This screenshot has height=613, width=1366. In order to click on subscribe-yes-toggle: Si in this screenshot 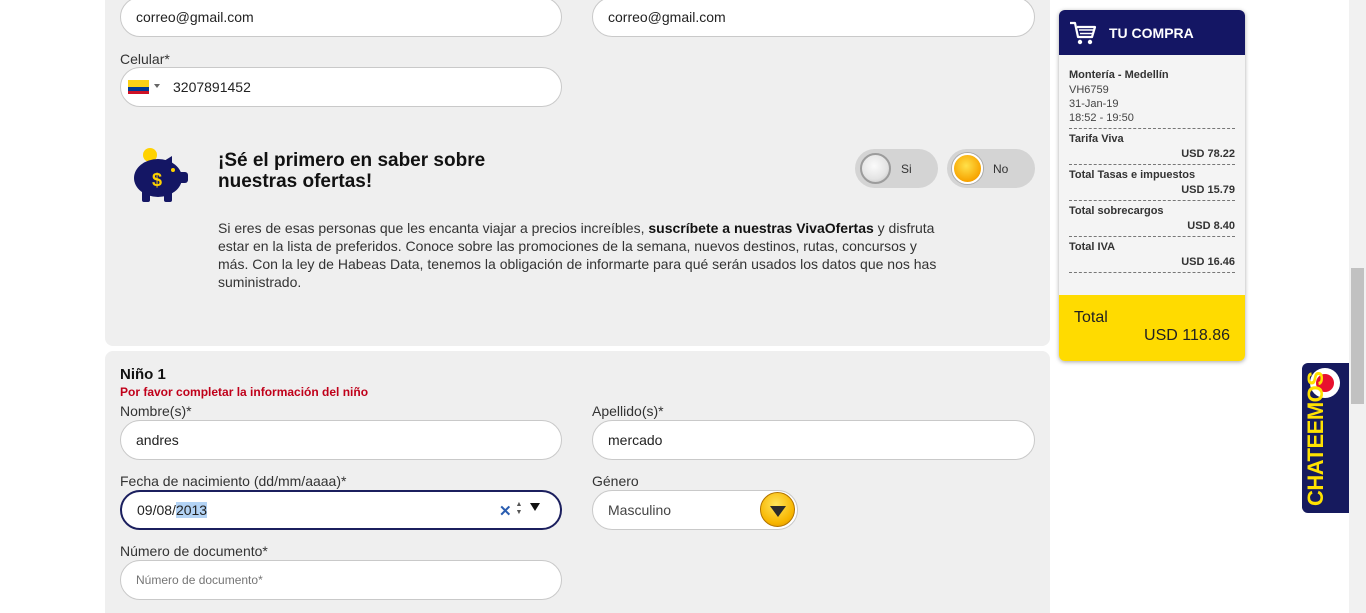, I will do `click(896, 168)`.